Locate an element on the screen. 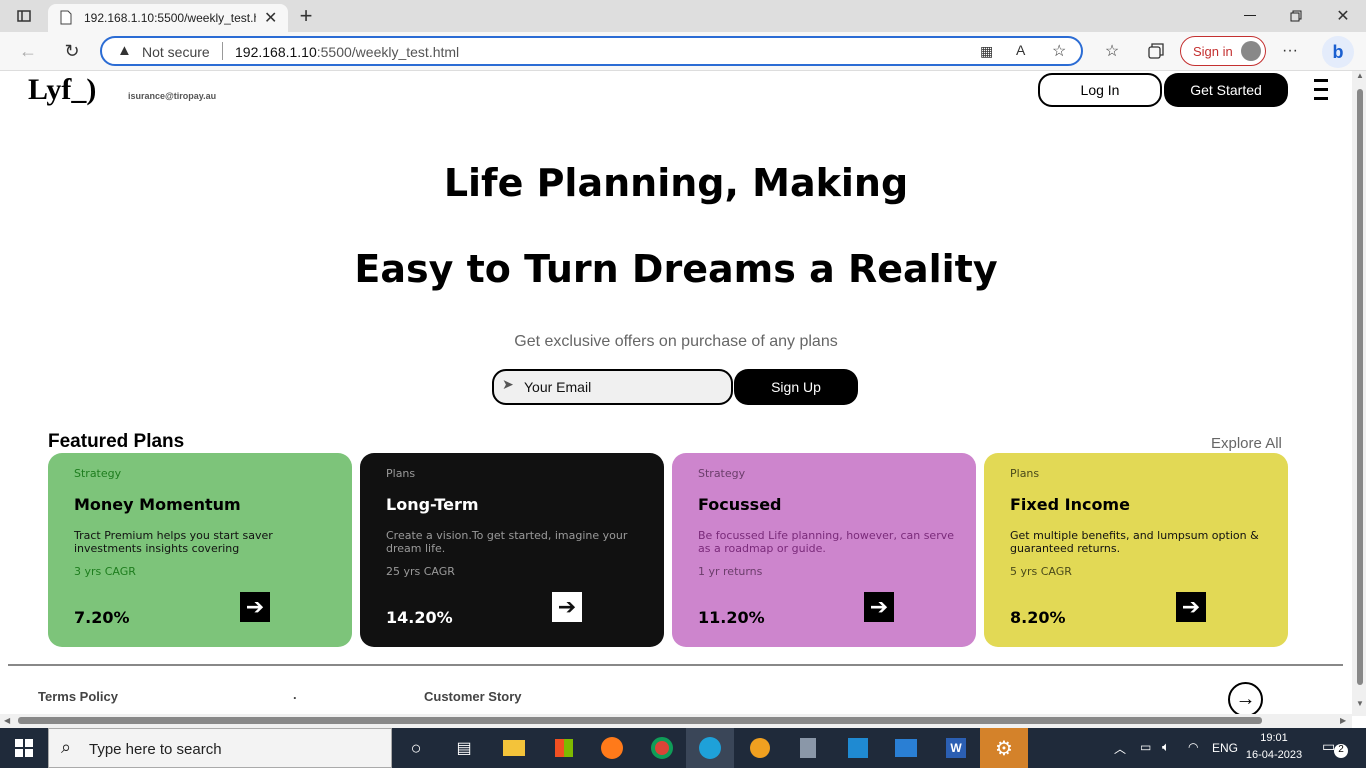 The height and width of the screenshot is (768, 1366). card-title: Money Momentum is located at coordinates (157, 504).